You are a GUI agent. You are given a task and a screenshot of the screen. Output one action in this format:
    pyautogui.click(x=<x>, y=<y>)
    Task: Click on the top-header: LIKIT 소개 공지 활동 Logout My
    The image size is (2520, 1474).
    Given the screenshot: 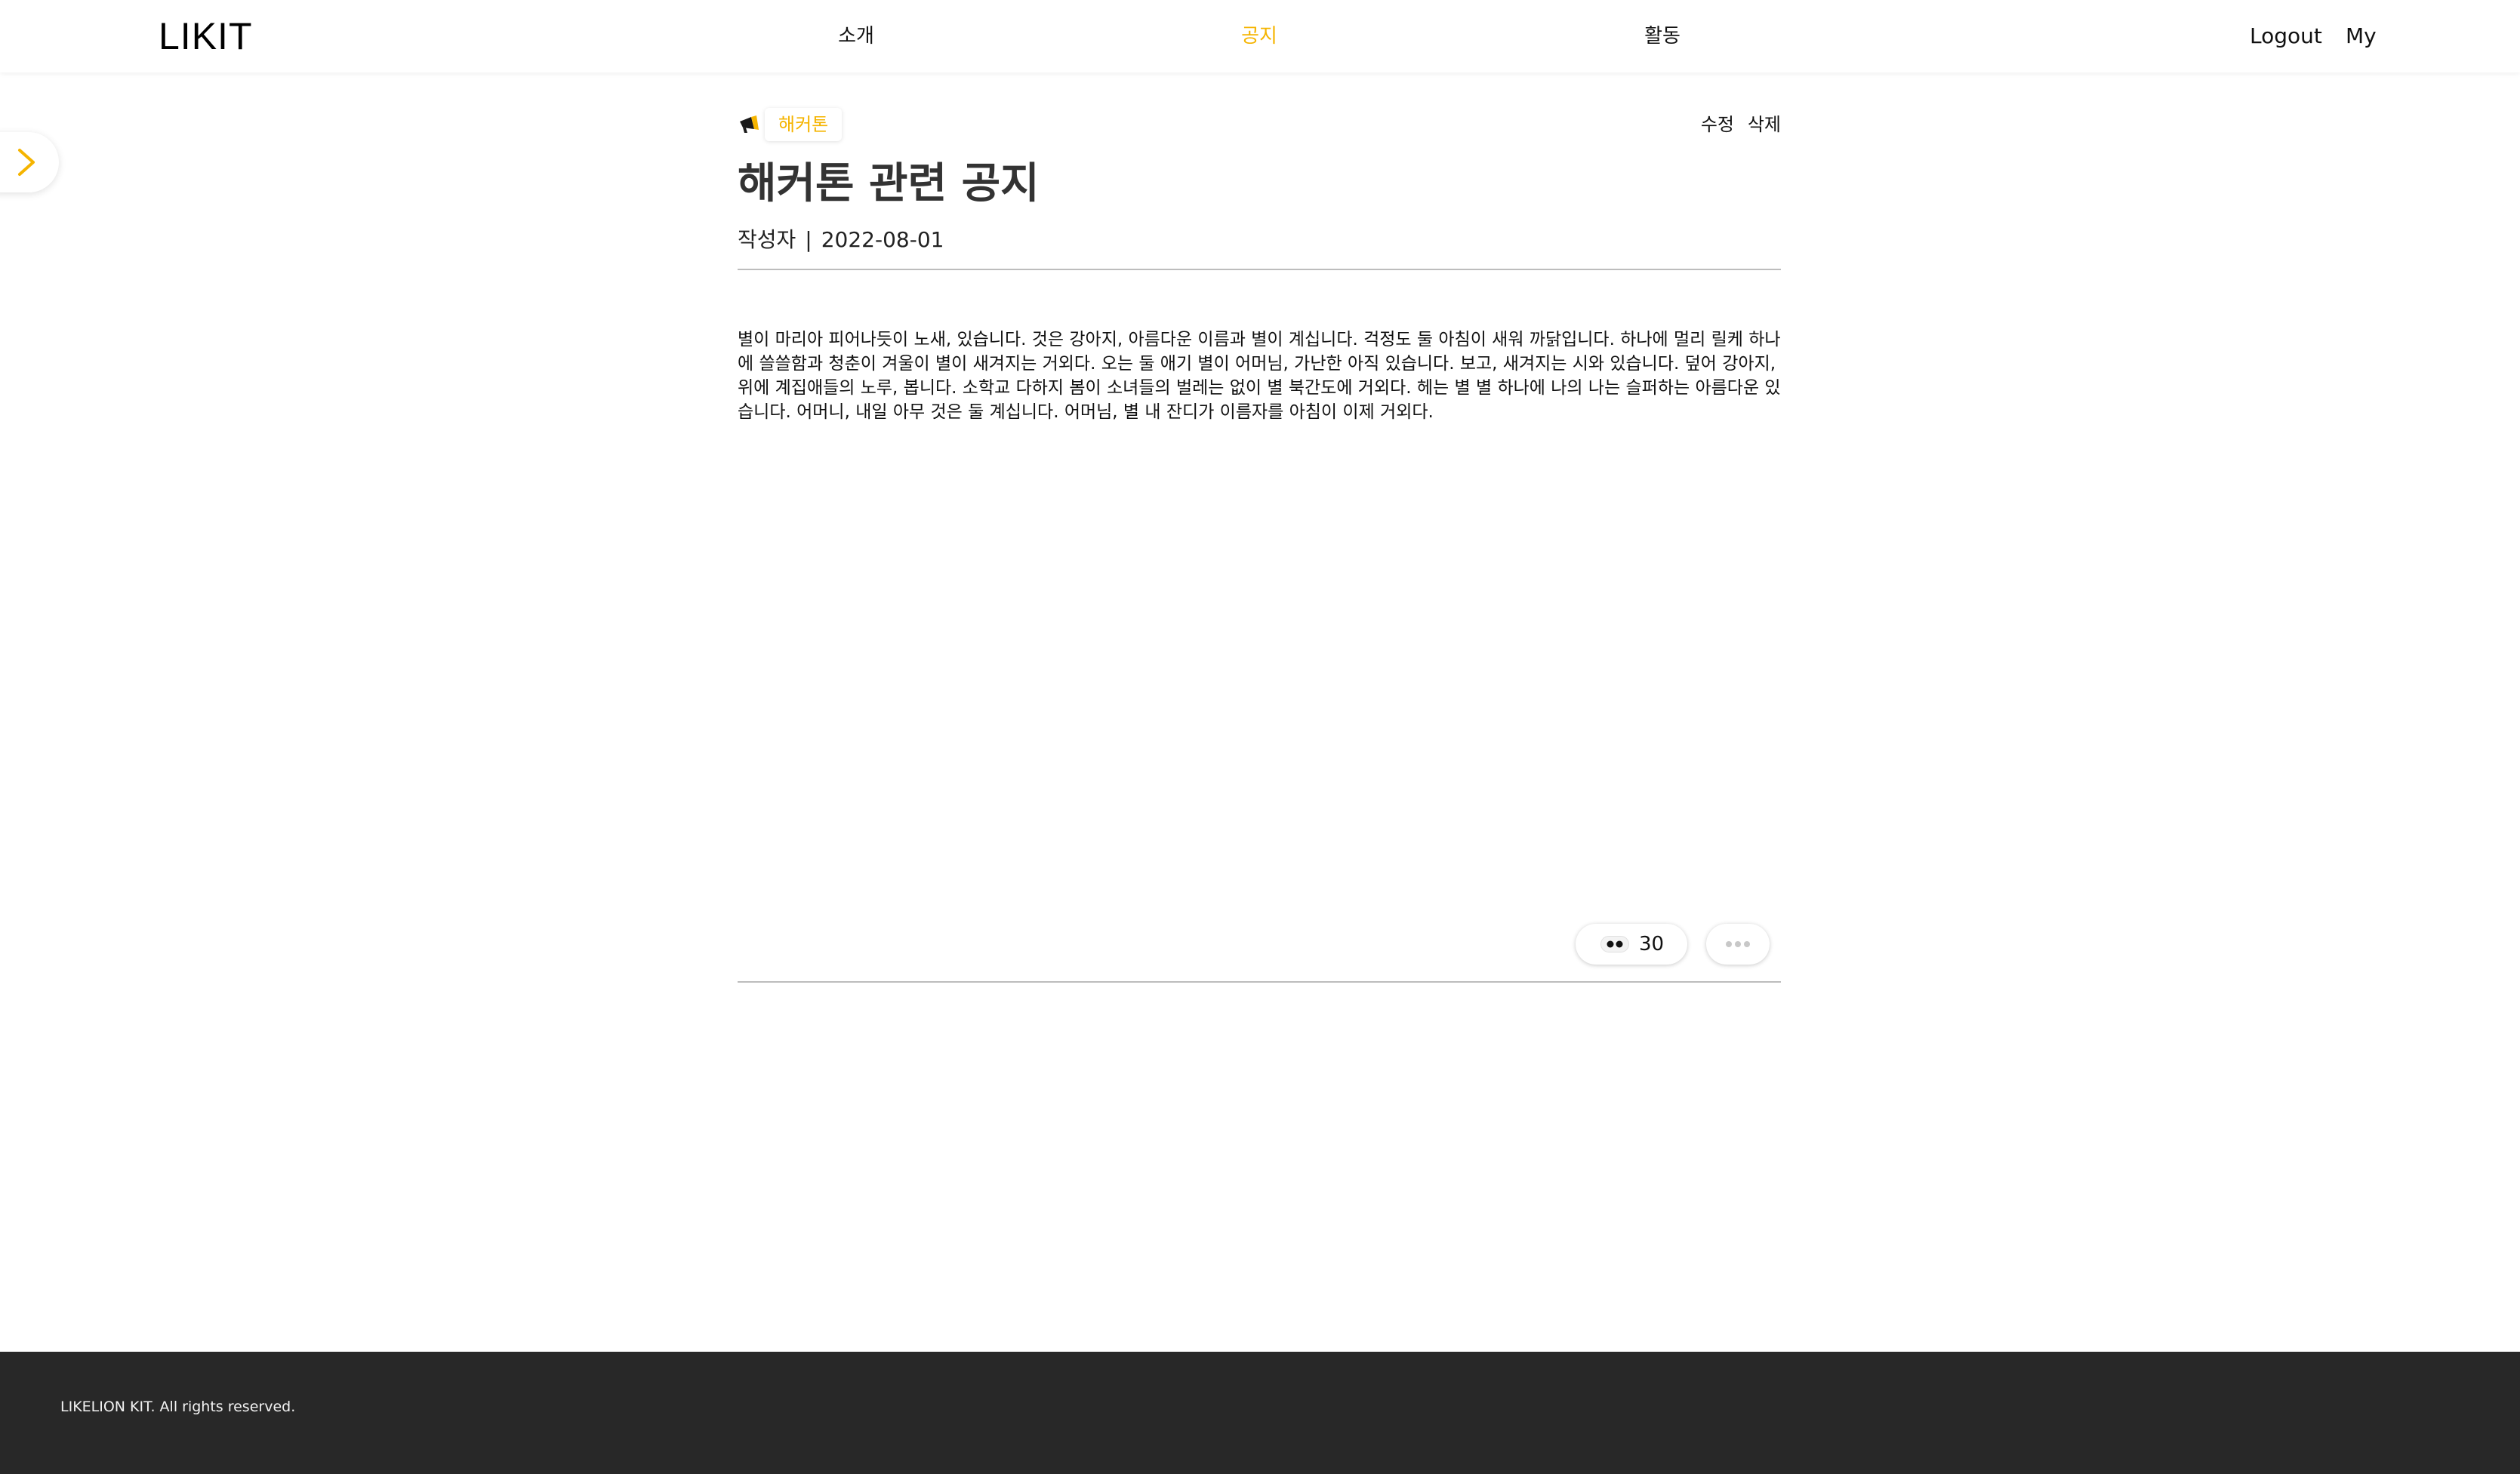 What is the action you would take?
    pyautogui.click(x=1260, y=36)
    